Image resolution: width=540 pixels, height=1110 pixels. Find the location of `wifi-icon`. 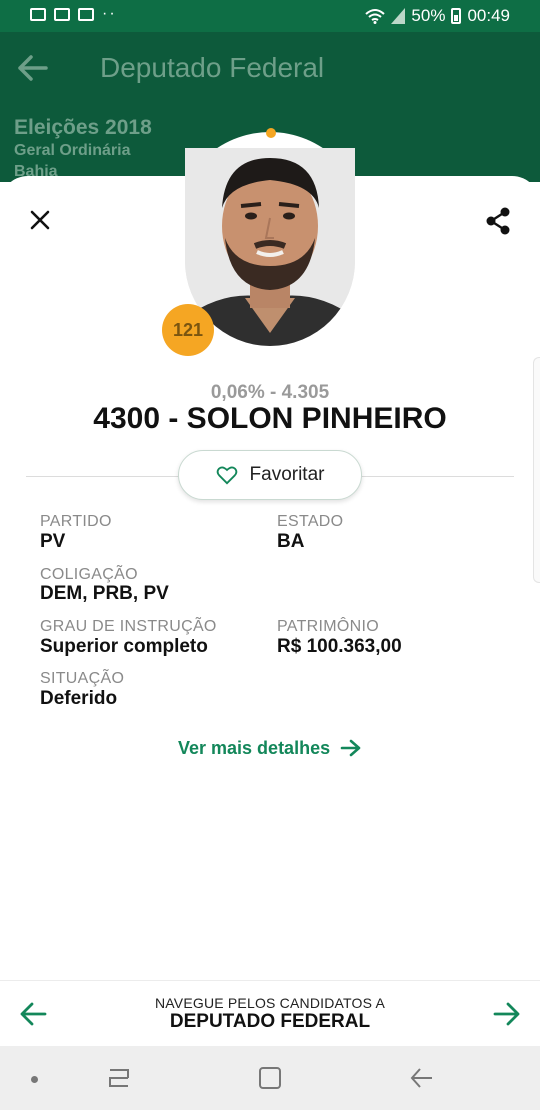

wifi-icon is located at coordinates (375, 16).